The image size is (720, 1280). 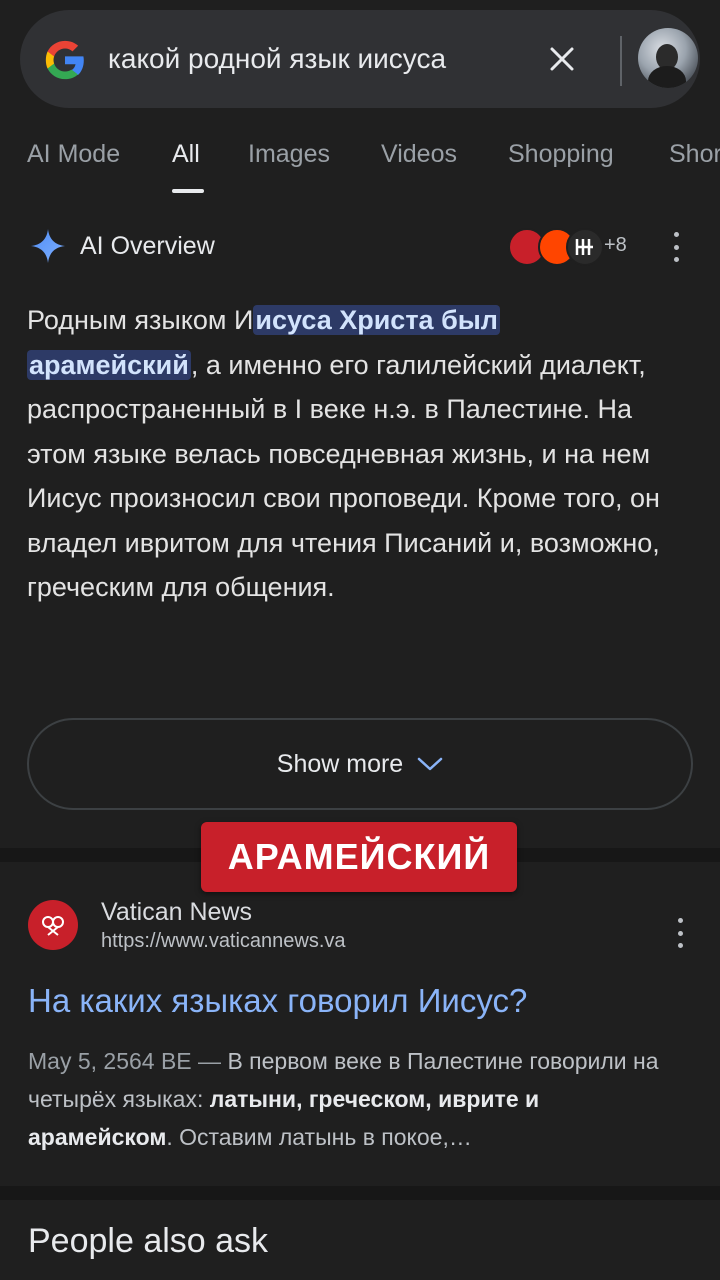 I want to click on video-caption-overlay: АРАМЕЙСКИЙ, so click(x=359, y=857).